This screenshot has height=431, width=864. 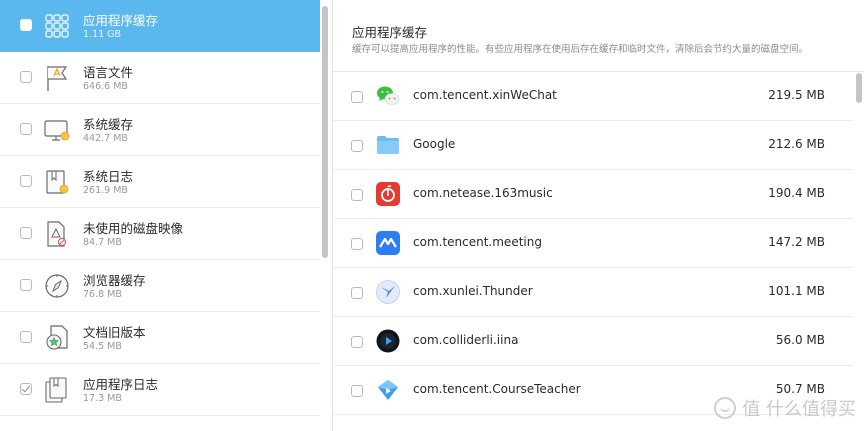 I want to click on thunder-icon, so click(x=388, y=292).